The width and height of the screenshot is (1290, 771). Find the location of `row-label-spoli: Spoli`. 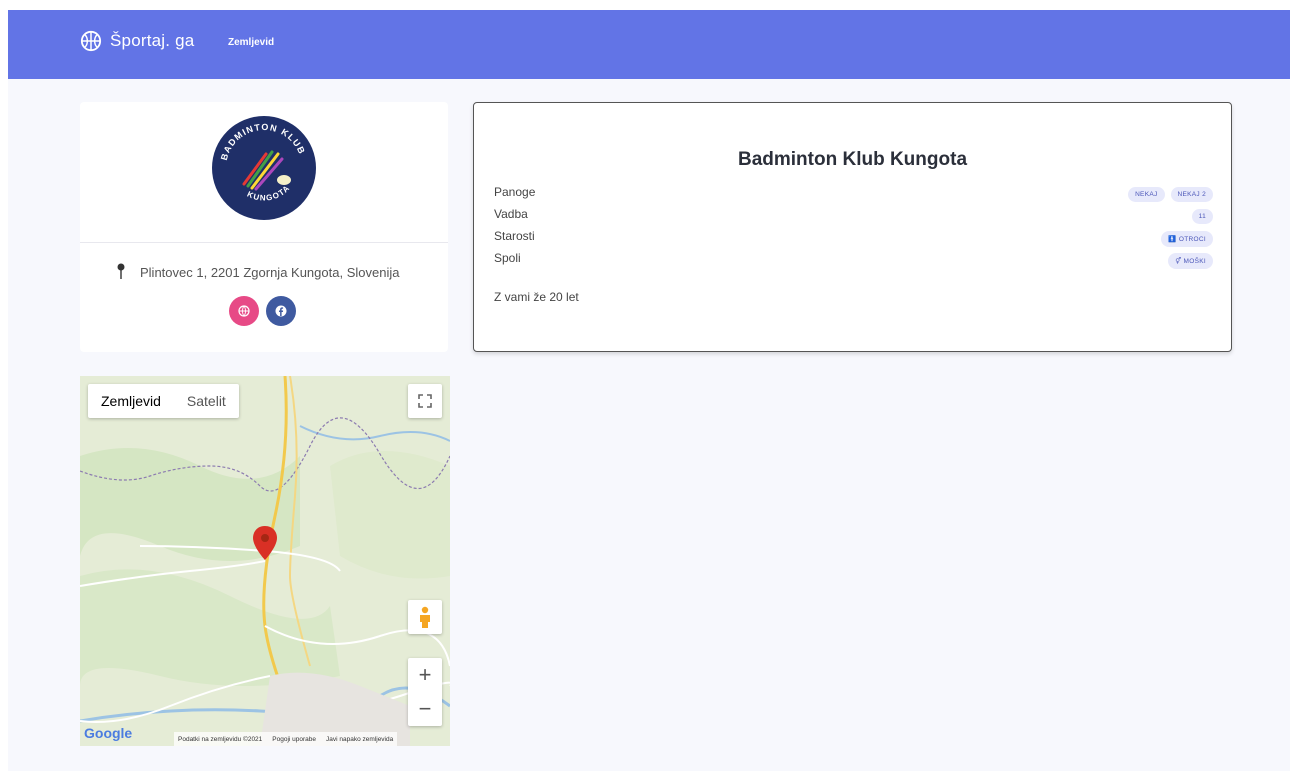

row-label-spoli: Spoli is located at coordinates (507, 258).